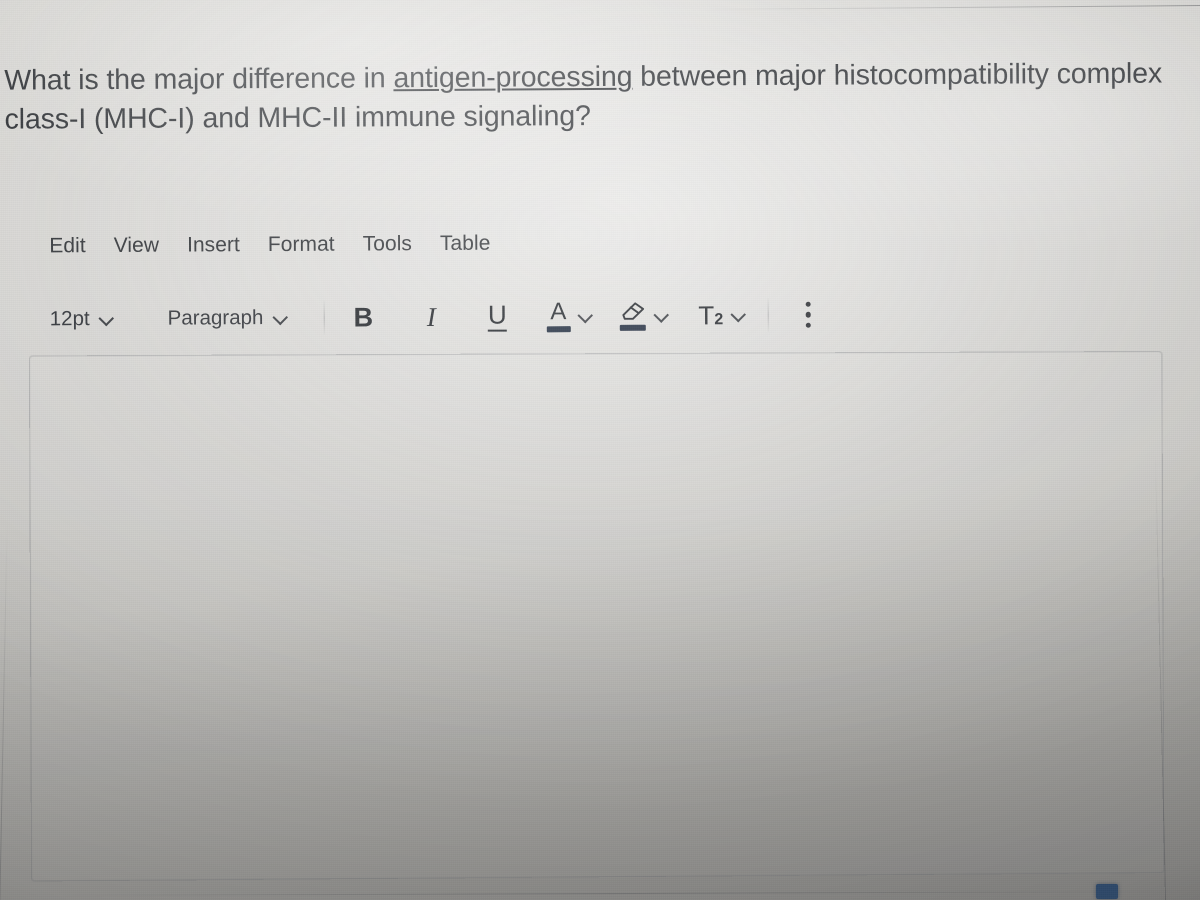 This screenshot has height=900, width=1200. What do you see at coordinates (558, 311) in the screenshot?
I see `text-color-letter: A` at bounding box center [558, 311].